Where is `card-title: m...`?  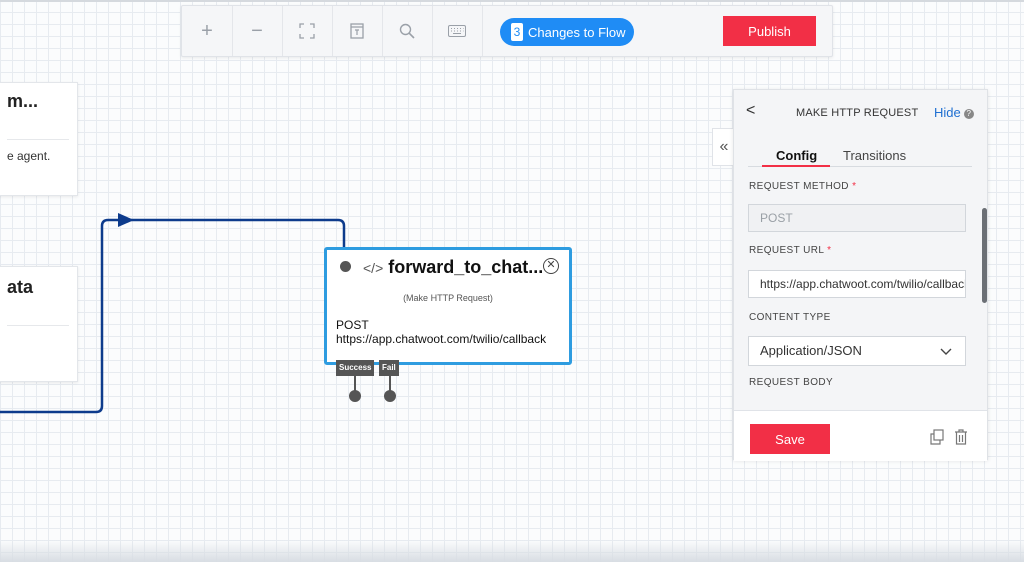
card-title: m... is located at coordinates (23, 101).